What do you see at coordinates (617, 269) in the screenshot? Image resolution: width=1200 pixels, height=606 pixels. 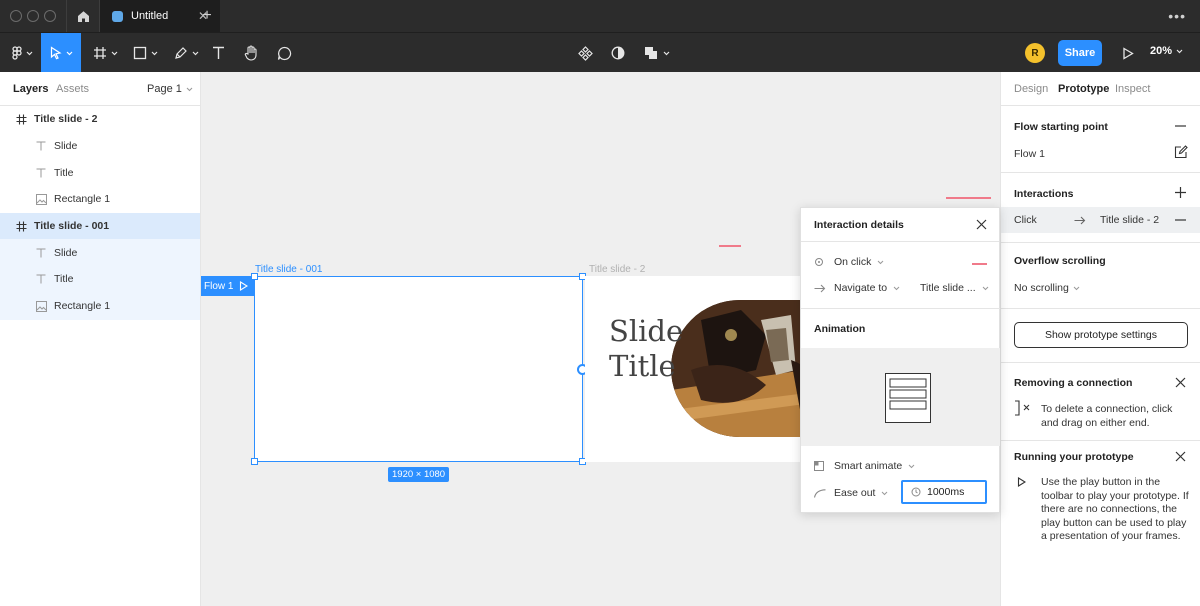 I see `frame-label-title-slide-2: Title slide - 2` at bounding box center [617, 269].